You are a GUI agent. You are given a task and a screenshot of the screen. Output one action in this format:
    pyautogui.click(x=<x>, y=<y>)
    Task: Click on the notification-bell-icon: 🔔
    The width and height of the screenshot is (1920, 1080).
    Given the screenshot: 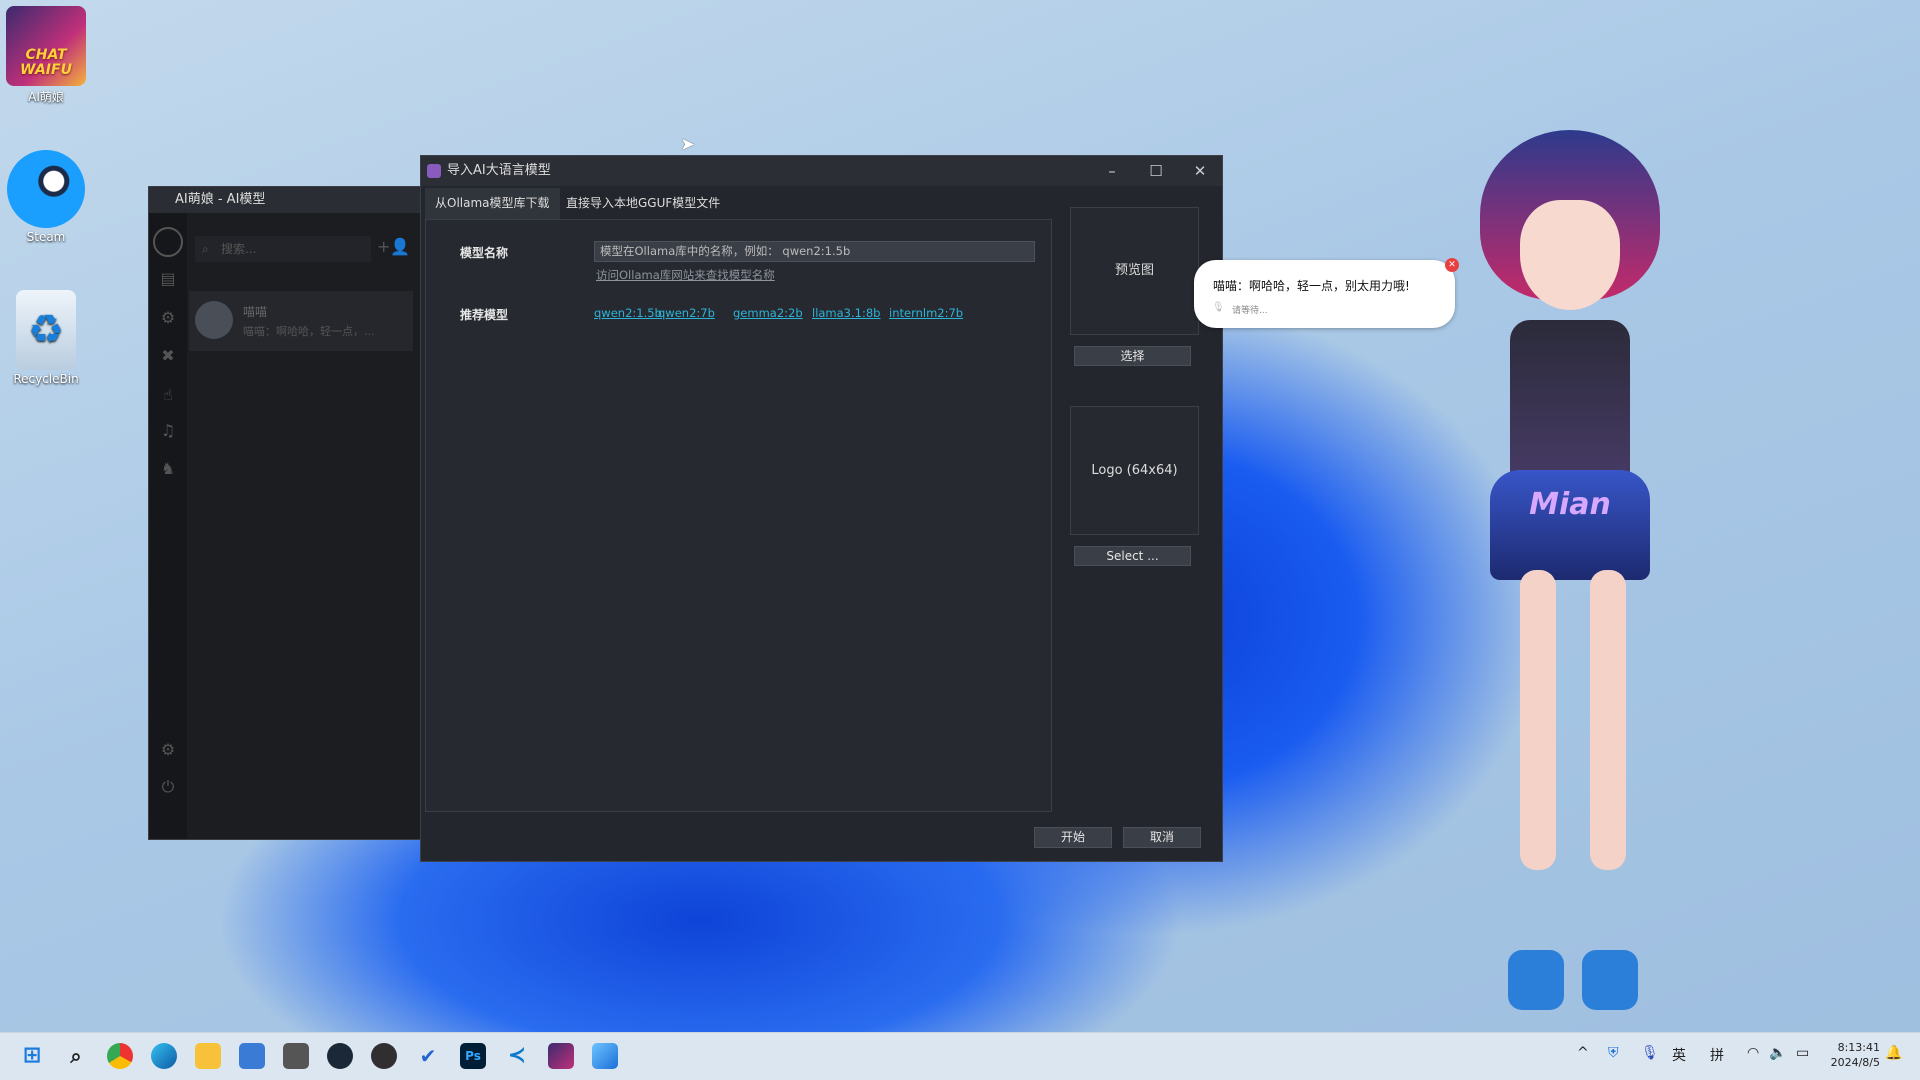 What is the action you would take?
    pyautogui.click(x=1893, y=1053)
    